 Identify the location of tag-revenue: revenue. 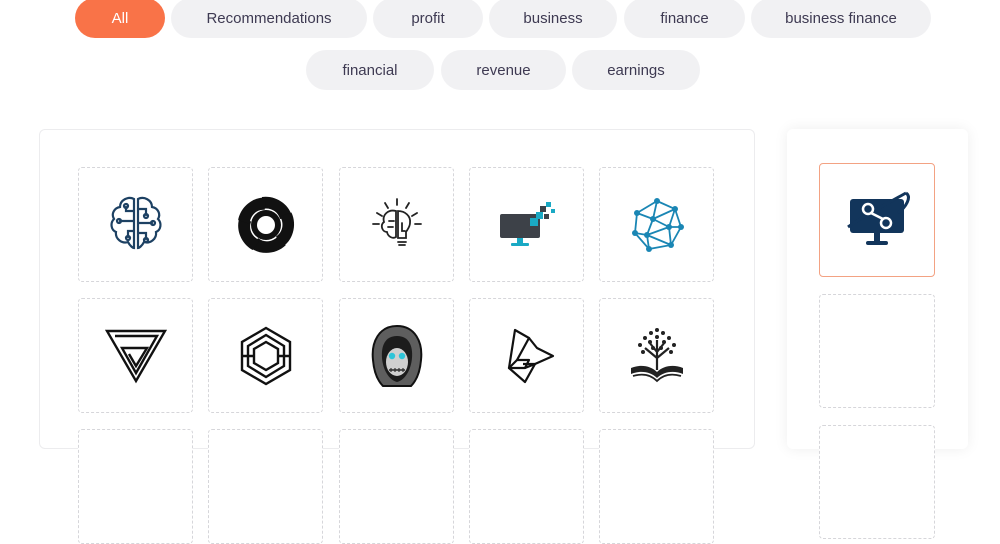
(503, 70).